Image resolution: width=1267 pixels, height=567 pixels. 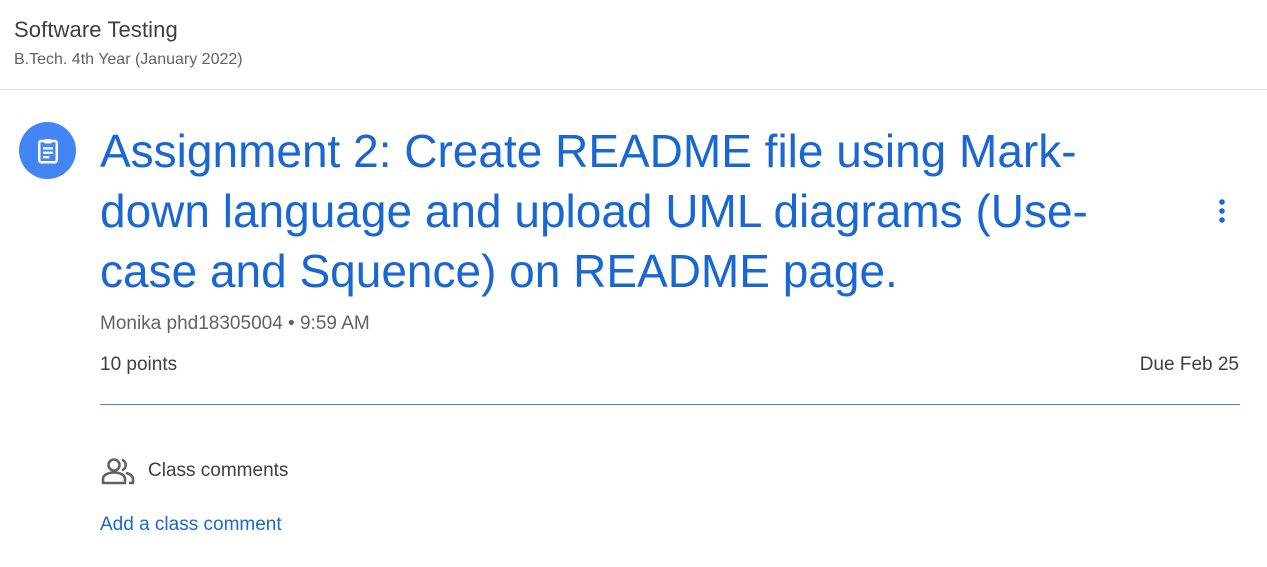 I want to click on divider, so click(x=670, y=404).